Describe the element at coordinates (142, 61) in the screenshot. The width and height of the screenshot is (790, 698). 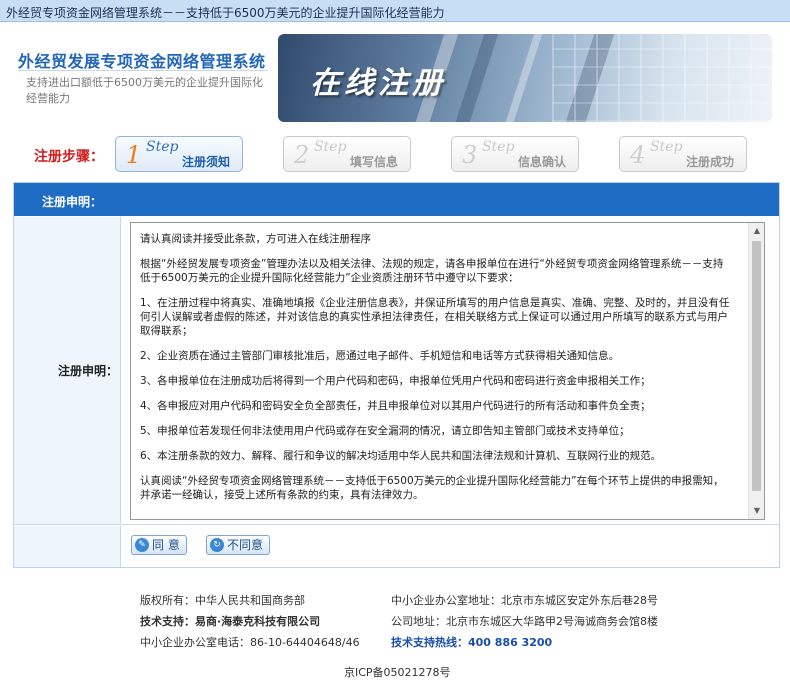
I see `site-title: 外经贸发展专项资金网络管理系统` at that location.